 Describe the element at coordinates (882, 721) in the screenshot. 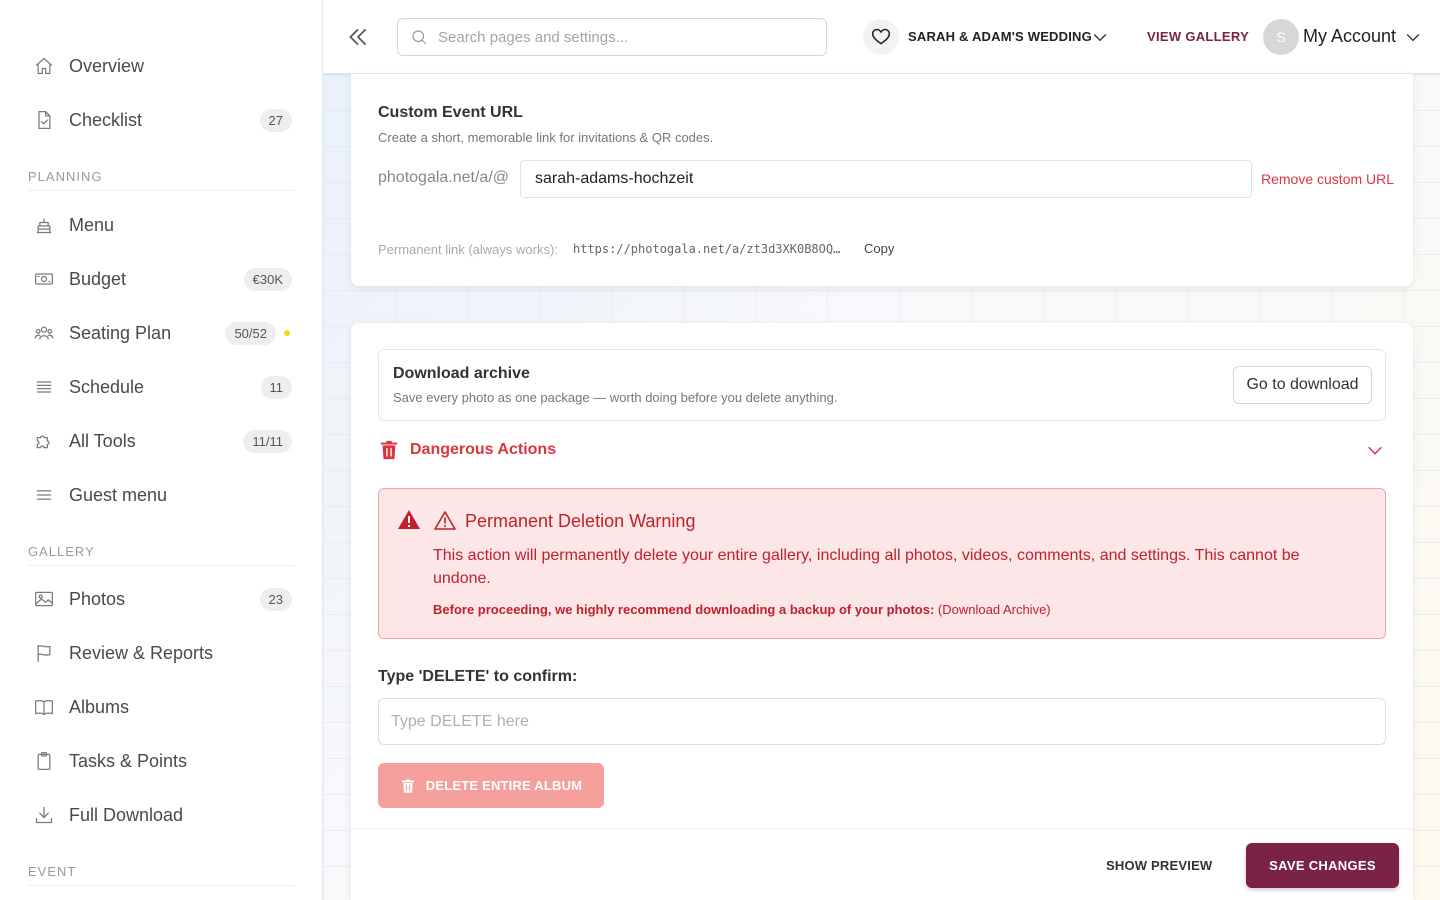

I see `delete-confirm-input` at that location.